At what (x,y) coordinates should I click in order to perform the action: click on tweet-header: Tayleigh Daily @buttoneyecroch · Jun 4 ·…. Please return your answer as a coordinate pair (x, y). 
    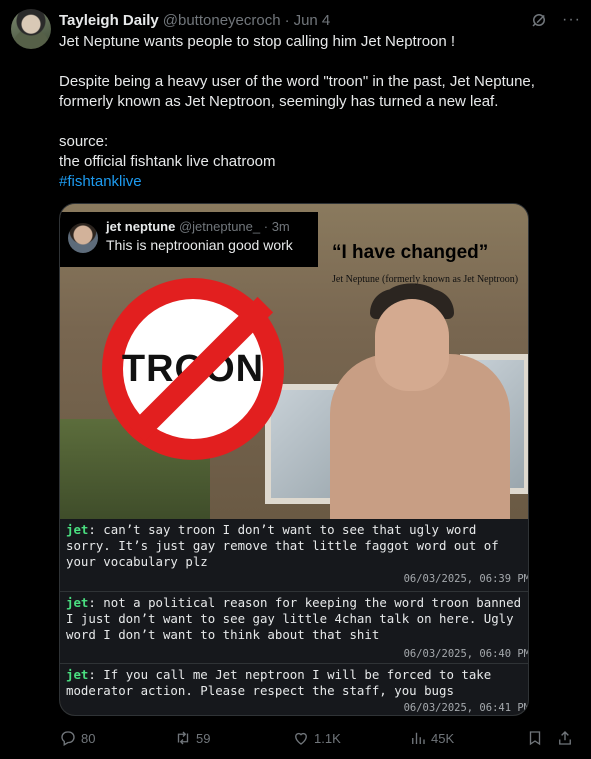
    Looking at the image, I should click on (320, 20).